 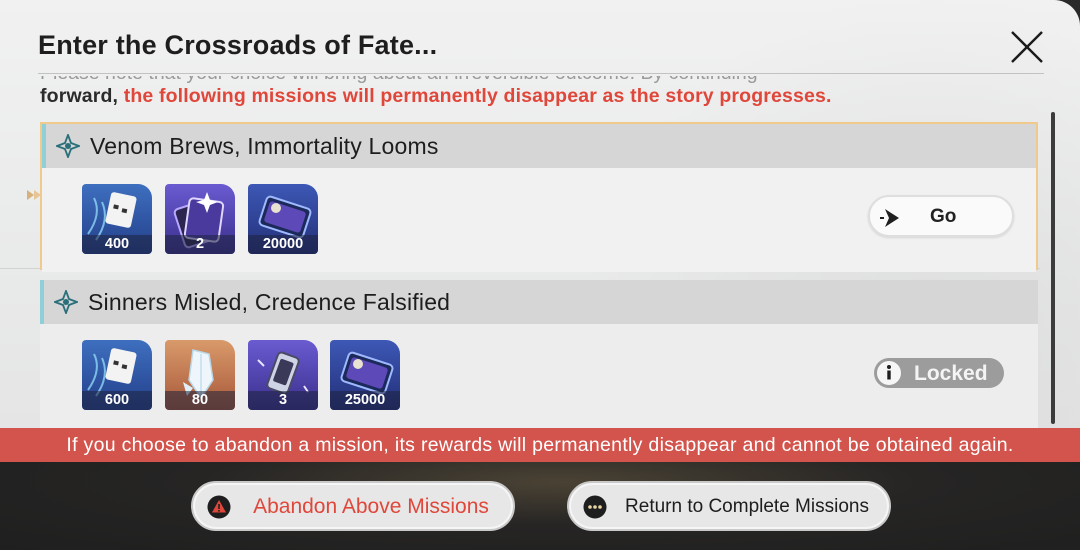 What do you see at coordinates (283, 400) in the screenshot?
I see `reward-count: 3` at bounding box center [283, 400].